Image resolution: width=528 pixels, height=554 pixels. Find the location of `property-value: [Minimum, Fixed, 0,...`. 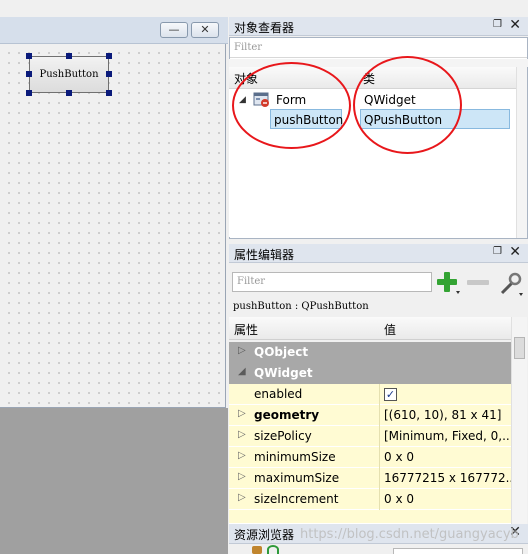

property-value: [Minimum, Fixed, 0,... is located at coordinates (447, 436).